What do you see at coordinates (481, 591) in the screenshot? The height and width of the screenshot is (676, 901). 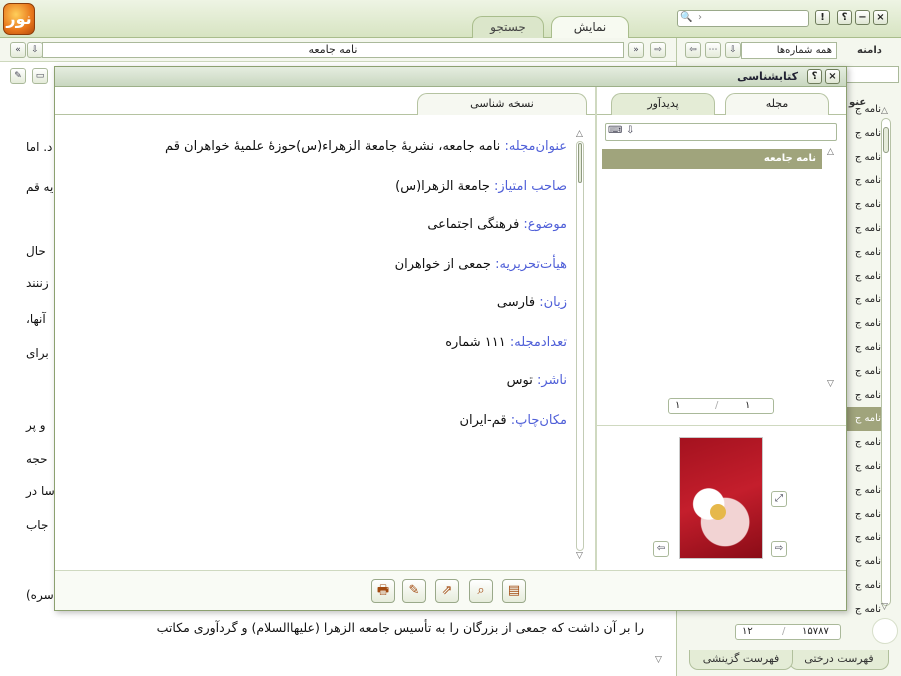 I see `search-button: ⌕` at bounding box center [481, 591].